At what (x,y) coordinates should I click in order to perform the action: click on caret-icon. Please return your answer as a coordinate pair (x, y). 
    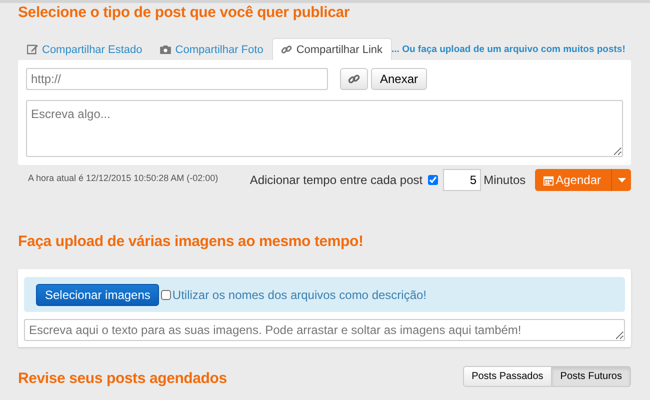
    Looking at the image, I should click on (622, 180).